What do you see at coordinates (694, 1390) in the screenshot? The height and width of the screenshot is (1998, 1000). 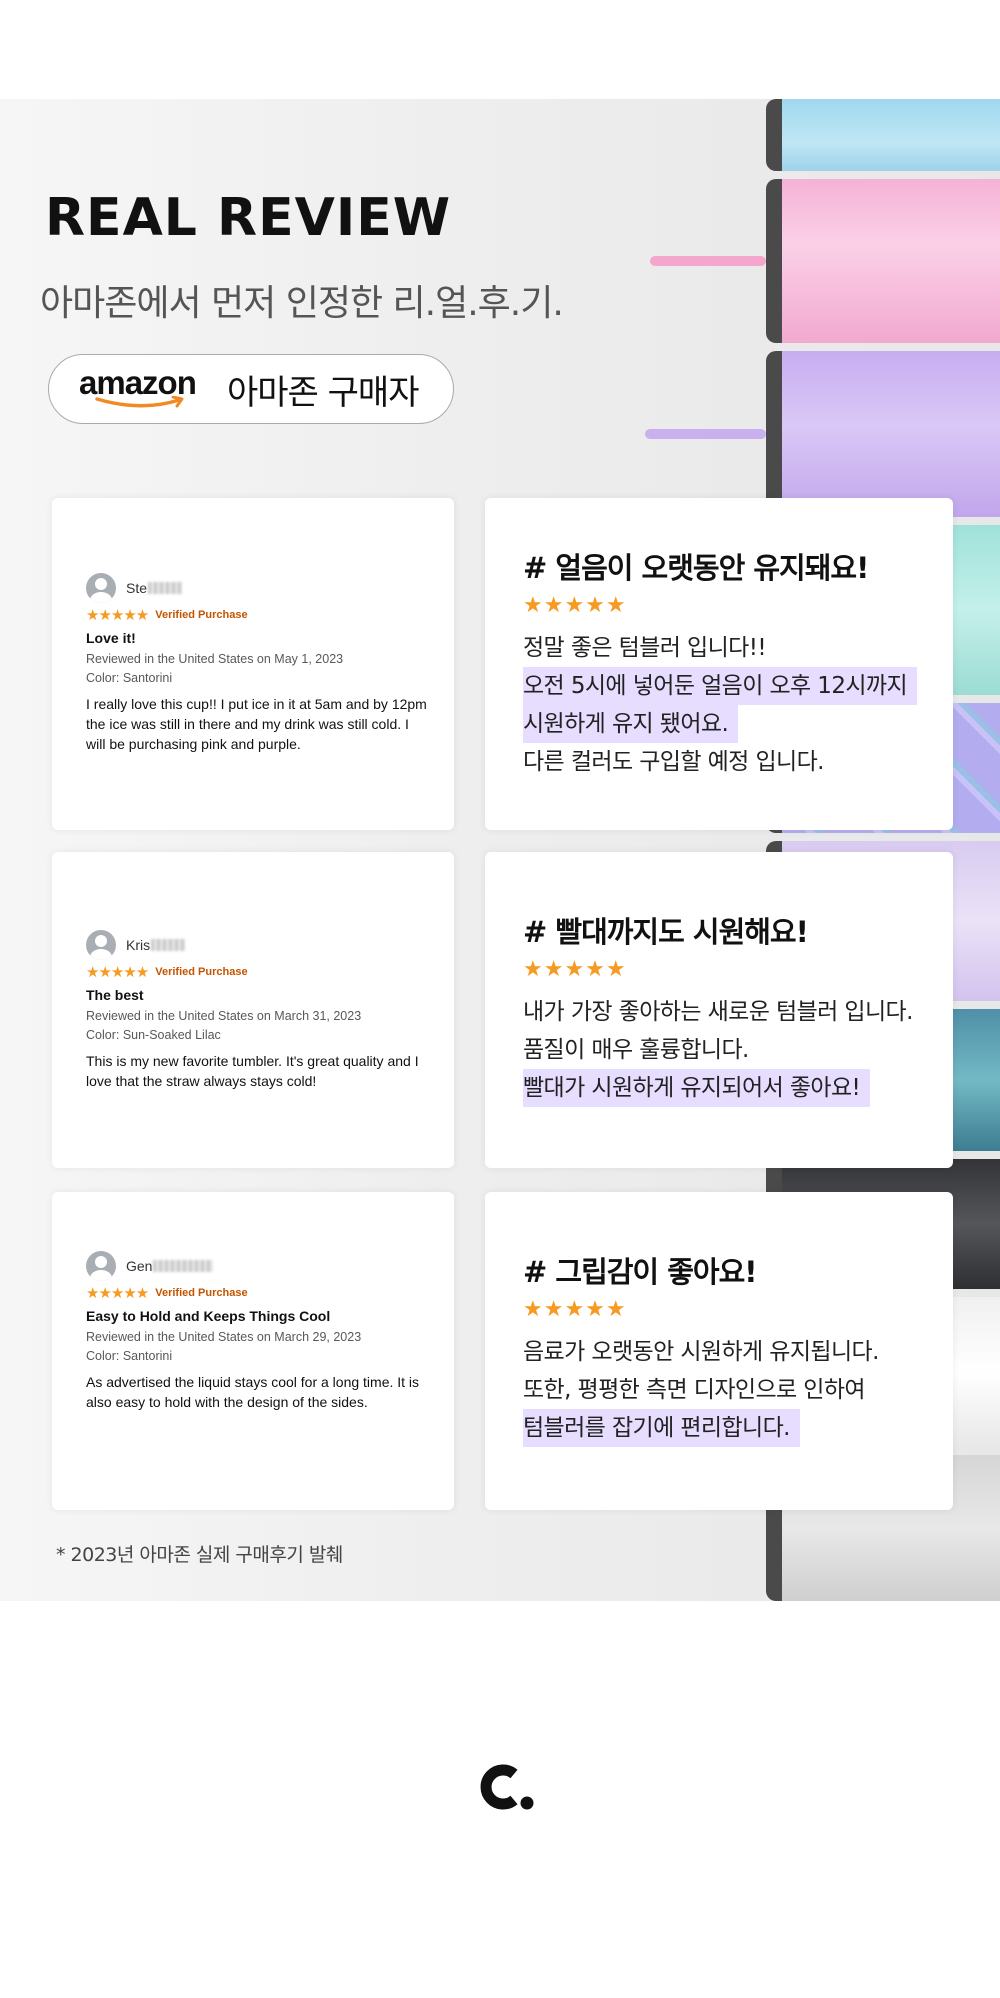 I see `review-line: 또한, 평평한 측면 디자인으로 인하여` at bounding box center [694, 1390].